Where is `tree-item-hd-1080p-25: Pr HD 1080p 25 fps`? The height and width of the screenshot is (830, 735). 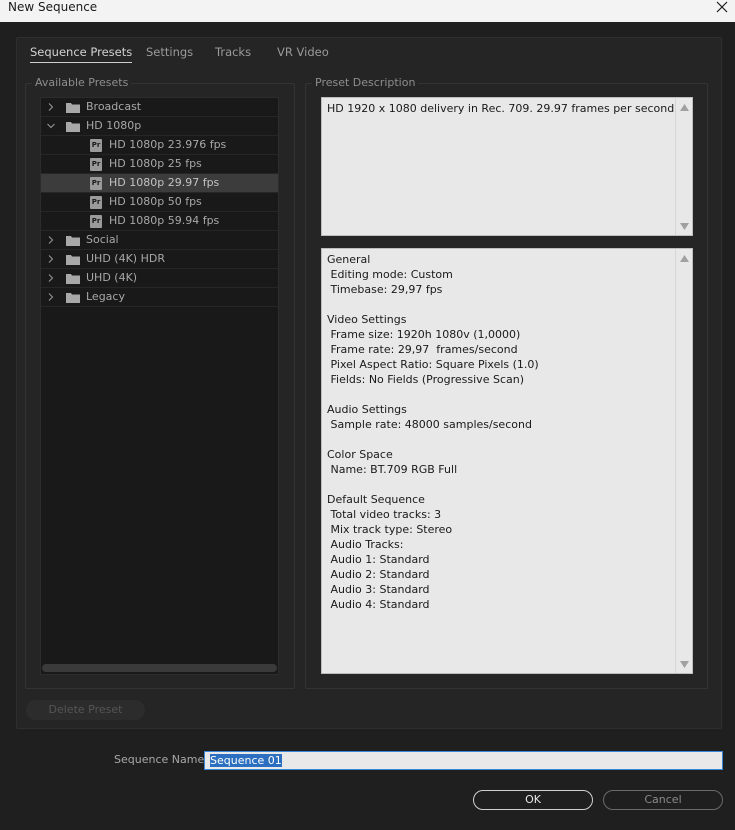
tree-item-hd-1080p-25: Pr HD 1080p 25 fps is located at coordinates (159, 164).